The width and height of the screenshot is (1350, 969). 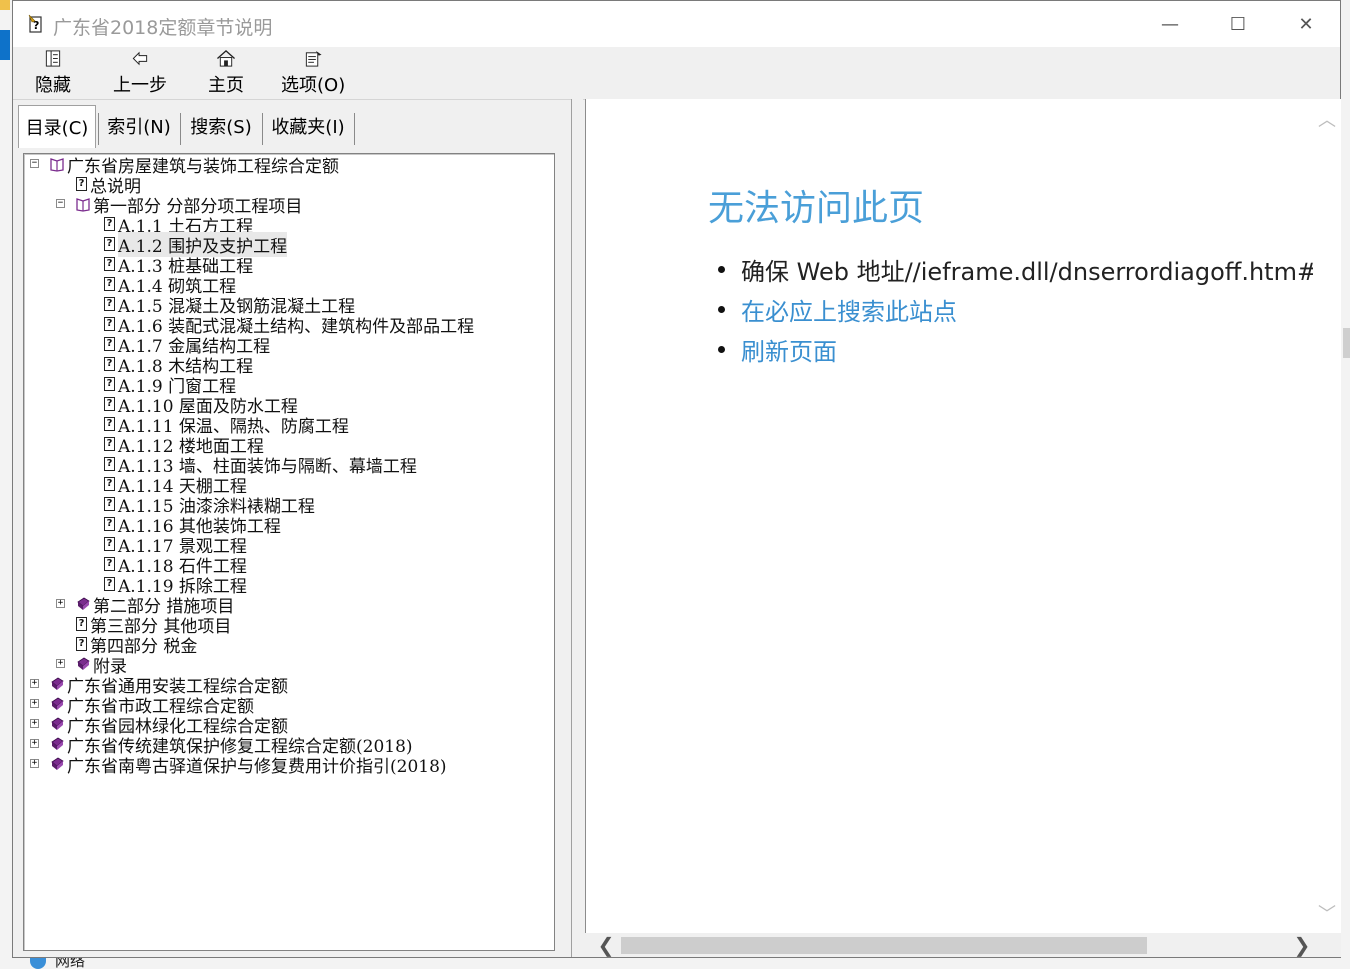 What do you see at coordinates (6, 484) in the screenshot?
I see `desktop-left-strip` at bounding box center [6, 484].